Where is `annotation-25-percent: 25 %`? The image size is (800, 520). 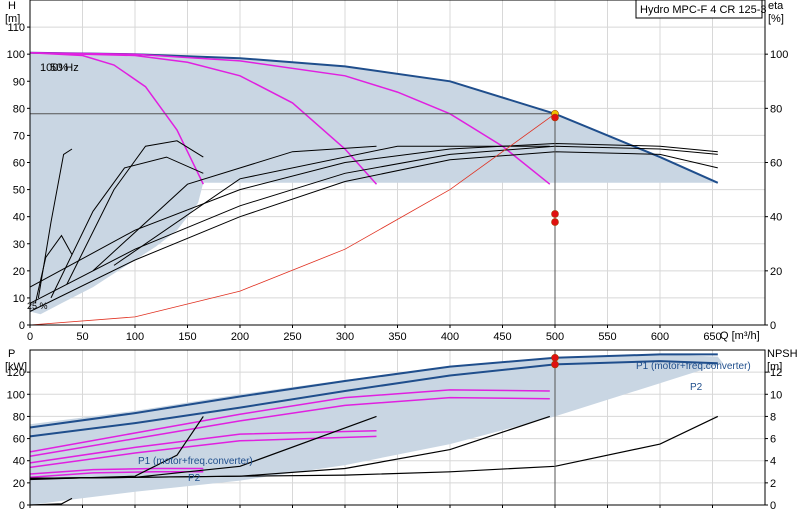
annotation-25-percent: 25 % is located at coordinates (37, 306).